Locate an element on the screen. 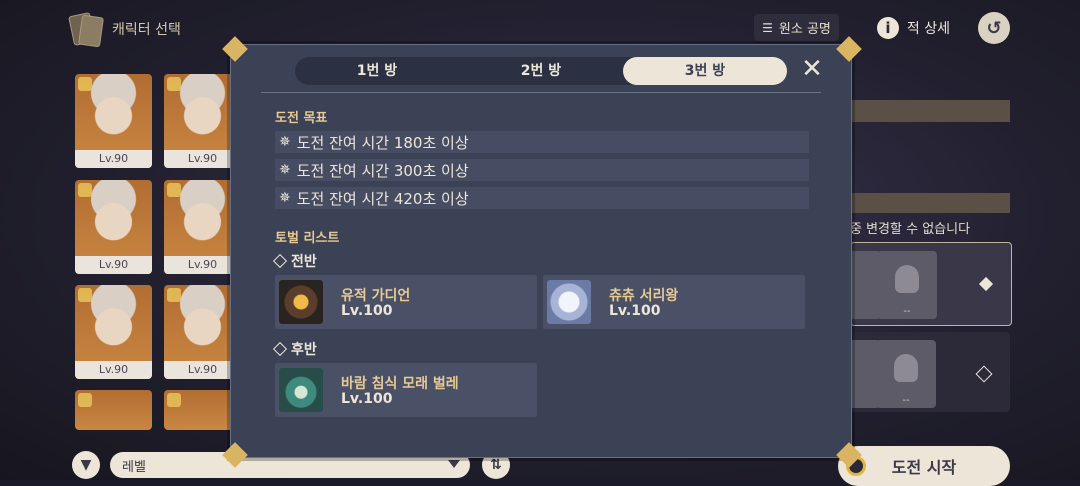 The width and height of the screenshot is (1080, 486). boss-list-title: 토벌 리스트 is located at coordinates (307, 238).